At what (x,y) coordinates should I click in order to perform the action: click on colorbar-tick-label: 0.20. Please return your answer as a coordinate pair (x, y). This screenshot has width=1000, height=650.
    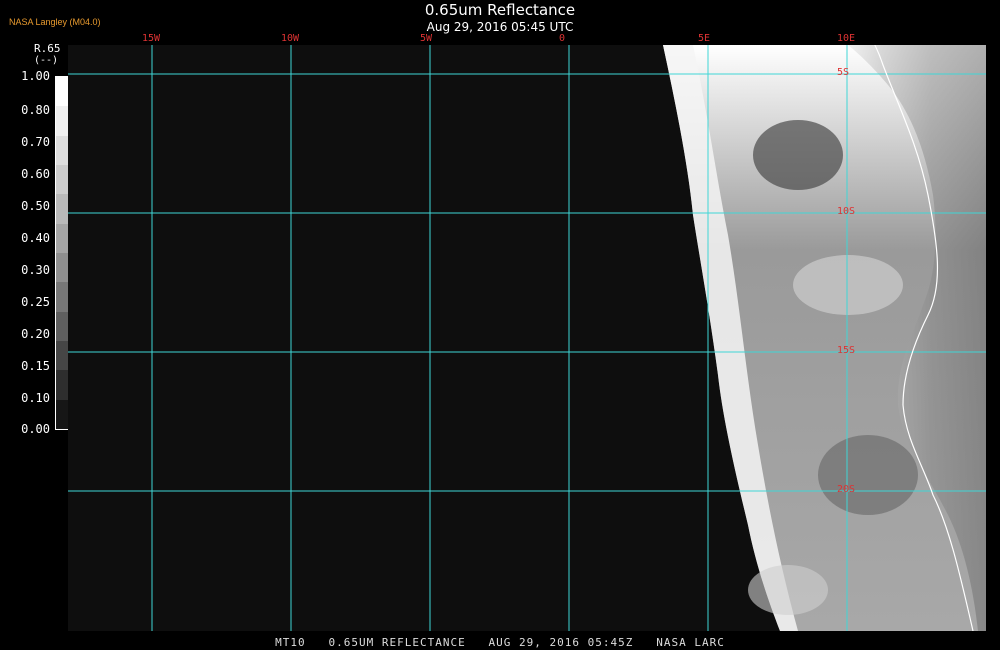
    Looking at the image, I should click on (35, 334).